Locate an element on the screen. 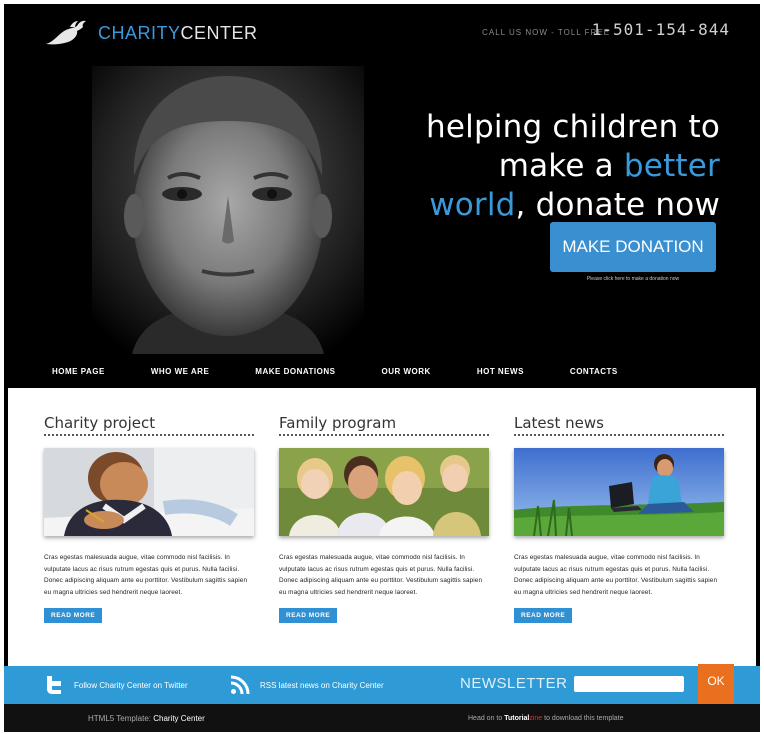 The height and width of the screenshot is (734, 764). template-credit-prefix: HTML5 Template: is located at coordinates (121, 718).